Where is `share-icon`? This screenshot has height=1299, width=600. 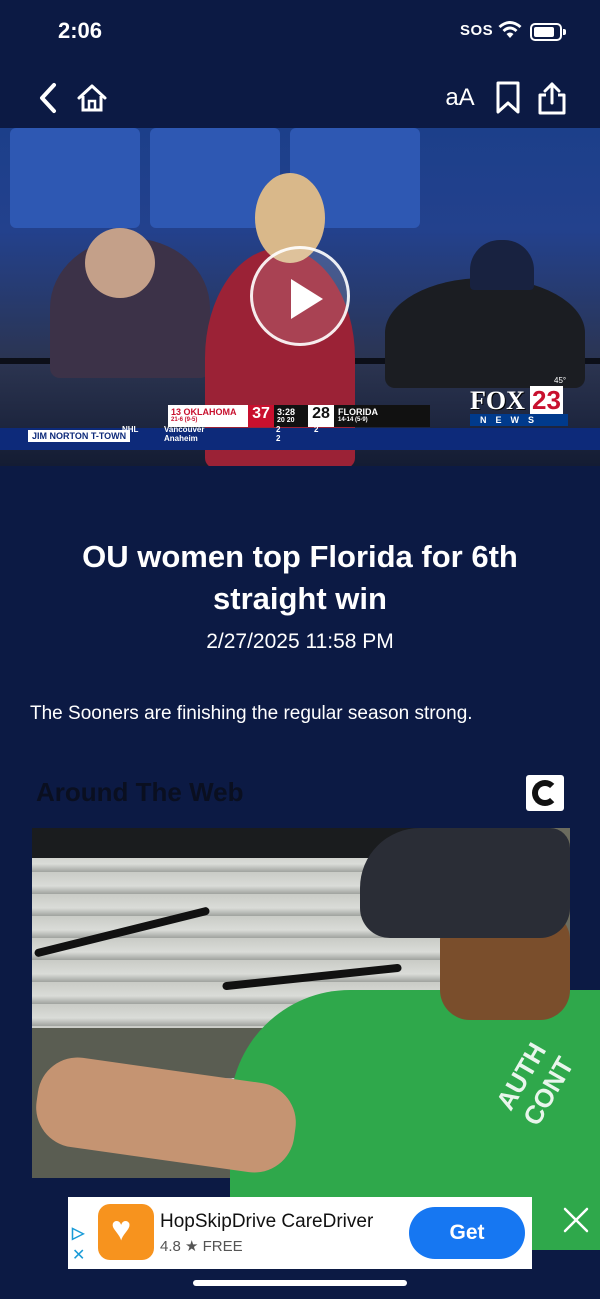 share-icon is located at coordinates (552, 98).